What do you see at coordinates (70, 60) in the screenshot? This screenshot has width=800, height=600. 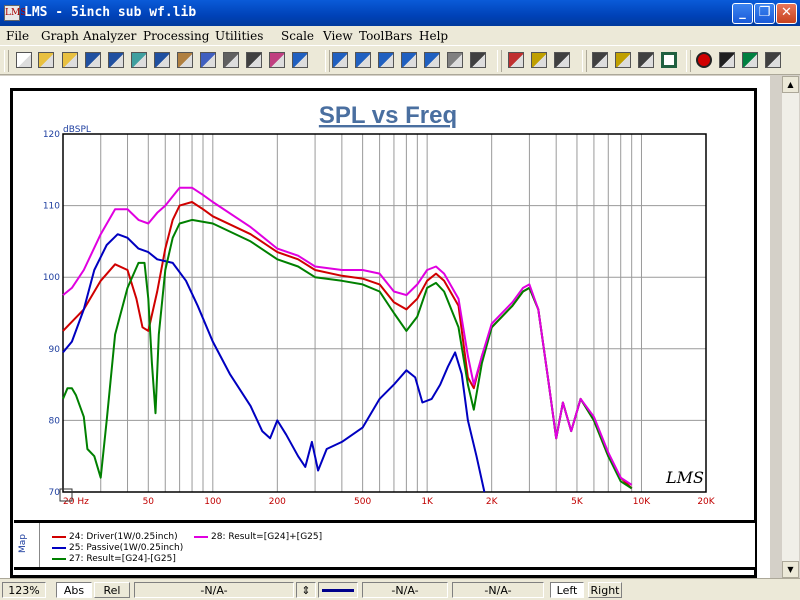 I see `open-folder-icon` at bounding box center [70, 60].